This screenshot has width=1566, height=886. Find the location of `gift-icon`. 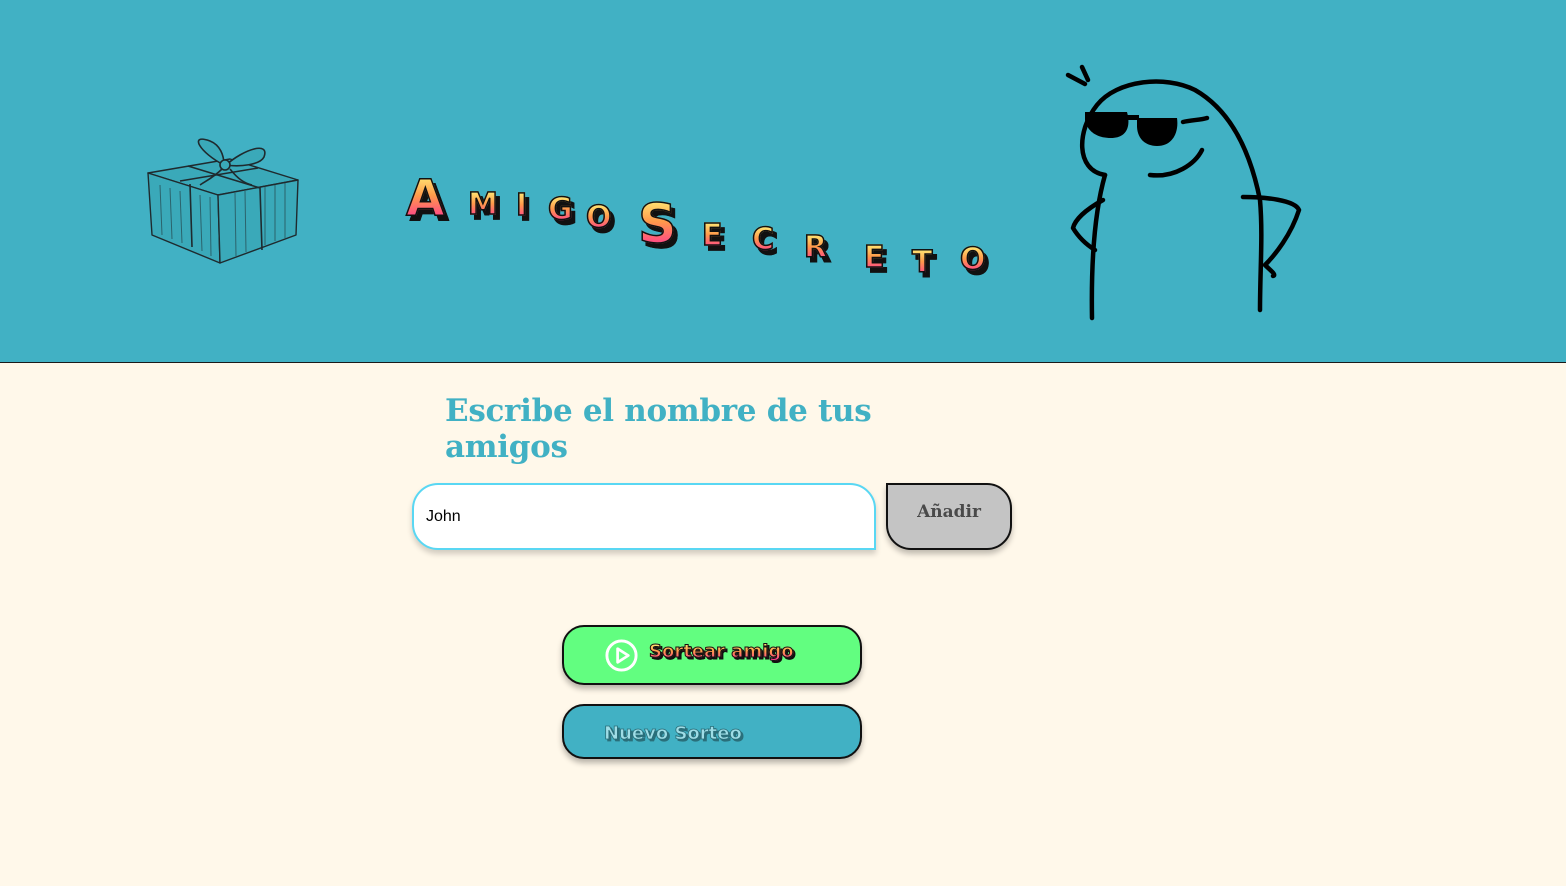

gift-icon is located at coordinates (223, 201).